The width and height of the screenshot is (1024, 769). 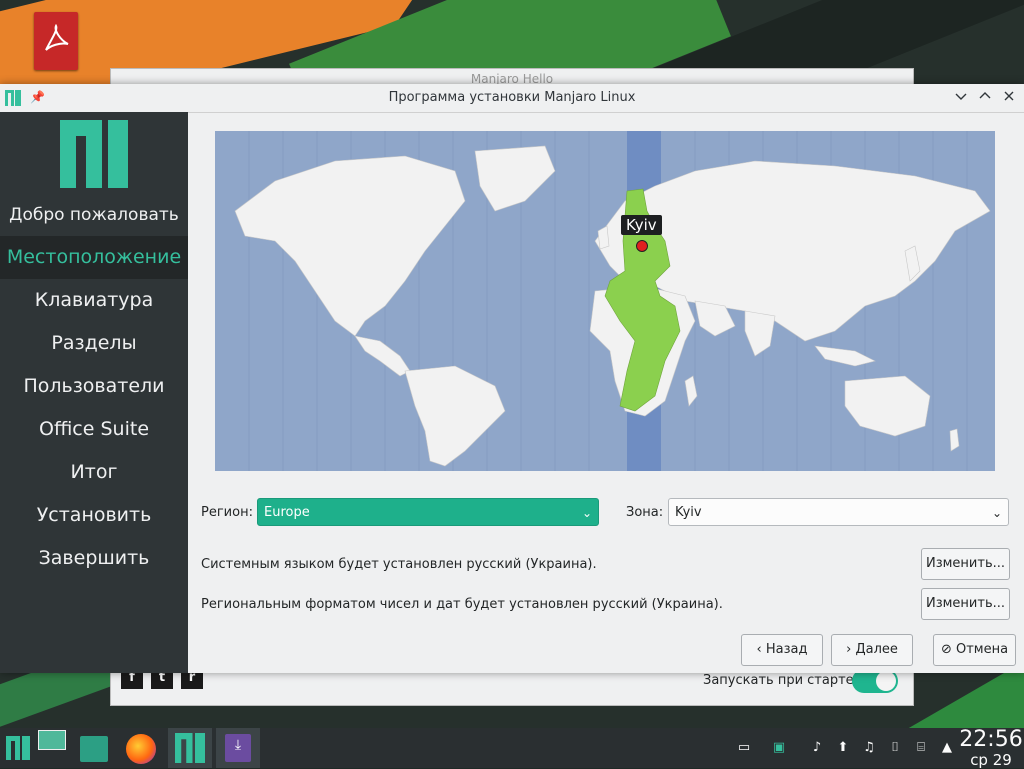 I want to click on sidebar-item-location: Местоположение, so click(x=94, y=257).